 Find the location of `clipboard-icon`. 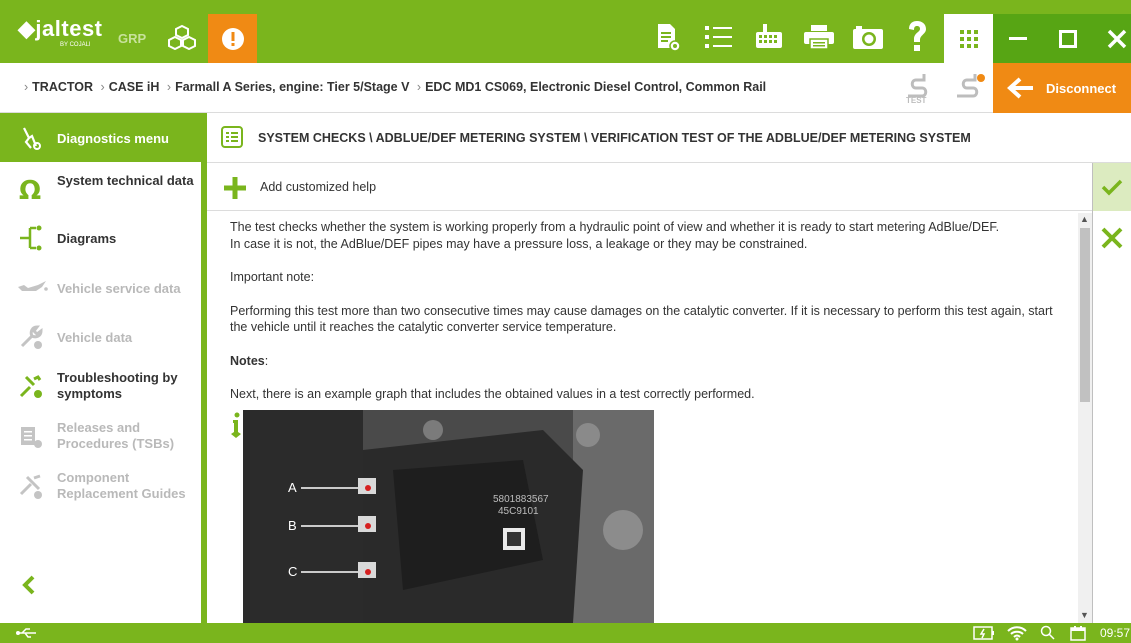

clipboard-icon is located at coordinates (31, 437).